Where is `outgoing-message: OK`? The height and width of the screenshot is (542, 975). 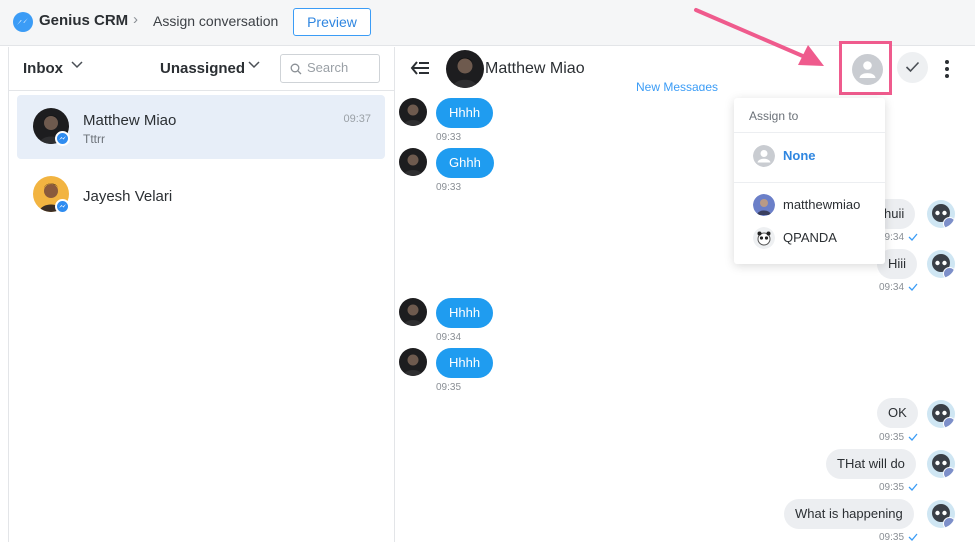
outgoing-message: OK is located at coordinates (897, 413).